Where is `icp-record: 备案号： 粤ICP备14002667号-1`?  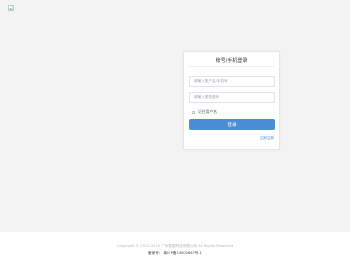
icp-record: 备案号： 粤ICP备14002667号-1 is located at coordinates (175, 253).